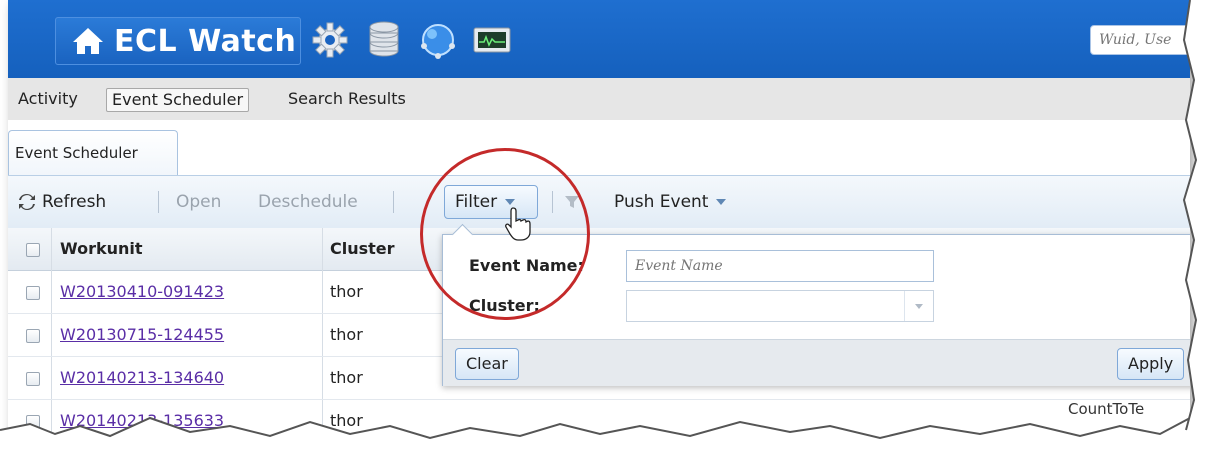 The height and width of the screenshot is (456, 1226). Describe the element at coordinates (205, 41) in the screenshot. I see `app-title: ECL Watch` at that location.